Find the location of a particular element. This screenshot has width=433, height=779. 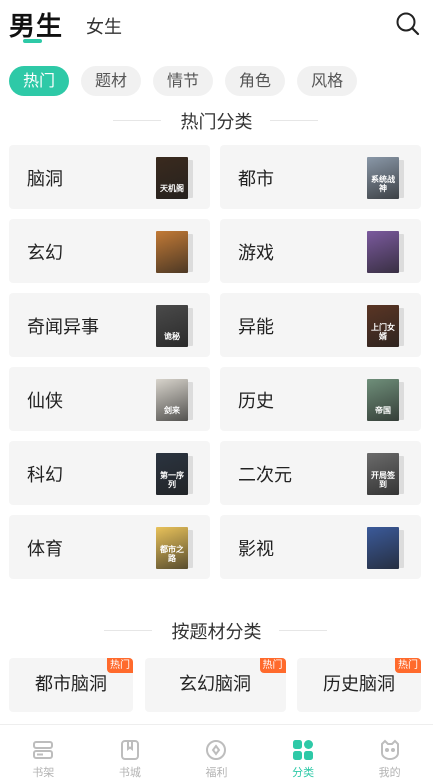

category-icon is located at coordinates (303, 750).